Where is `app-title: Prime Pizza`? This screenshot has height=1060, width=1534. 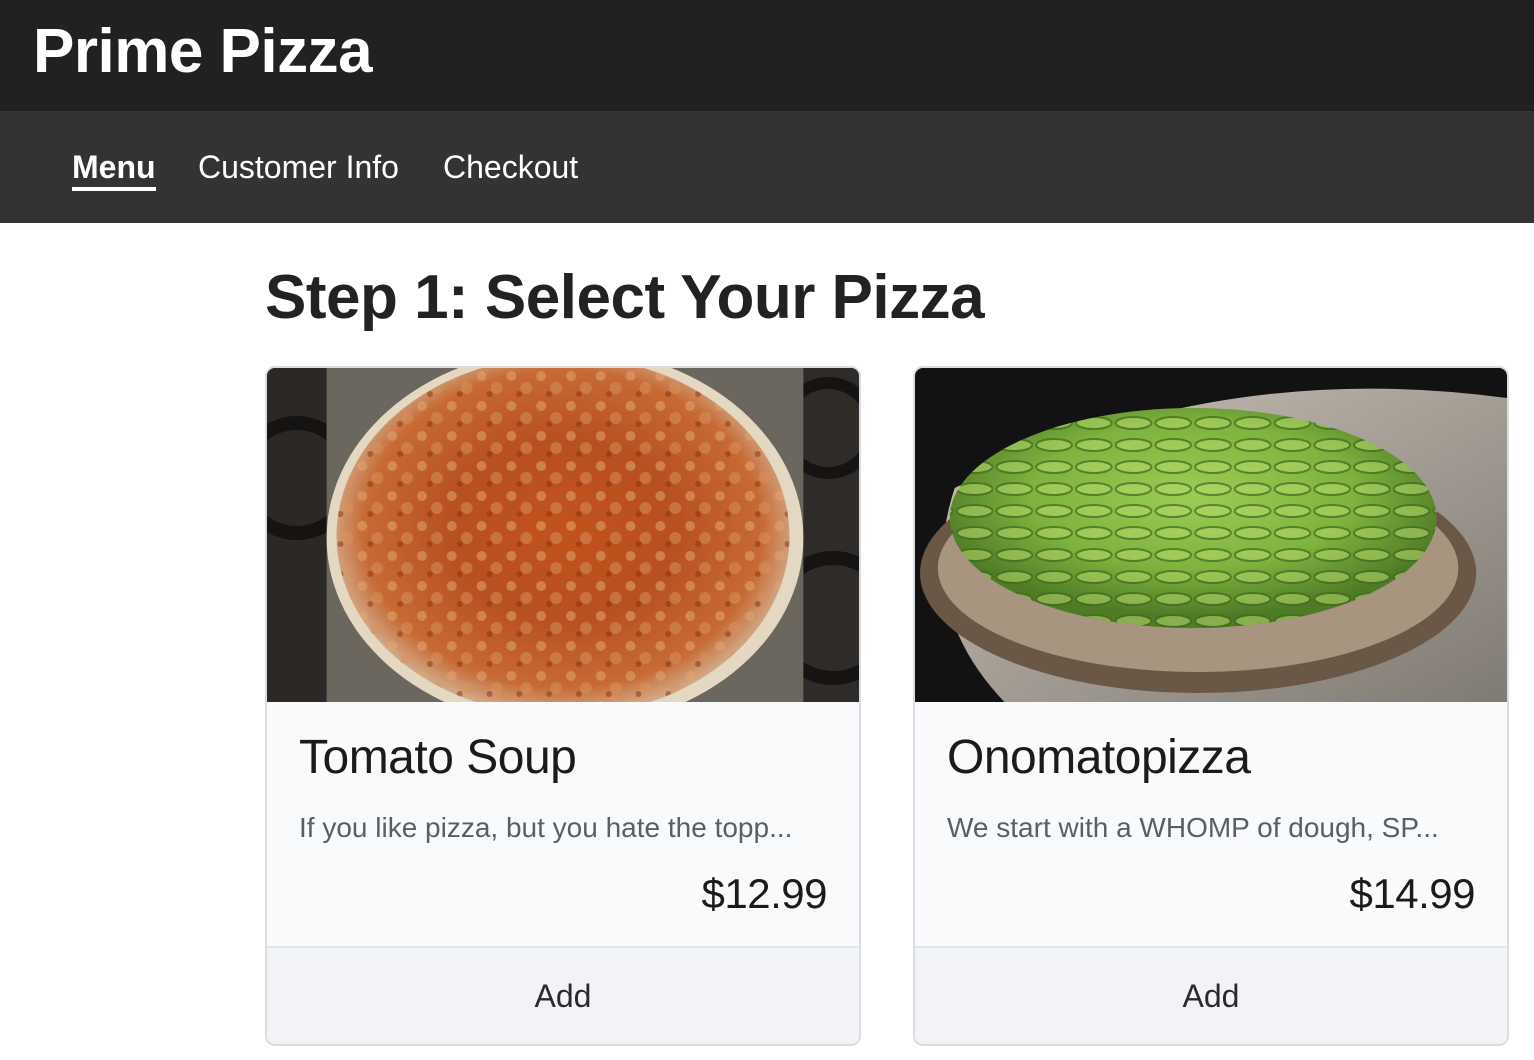
app-title: Prime Pizza is located at coordinates (203, 51).